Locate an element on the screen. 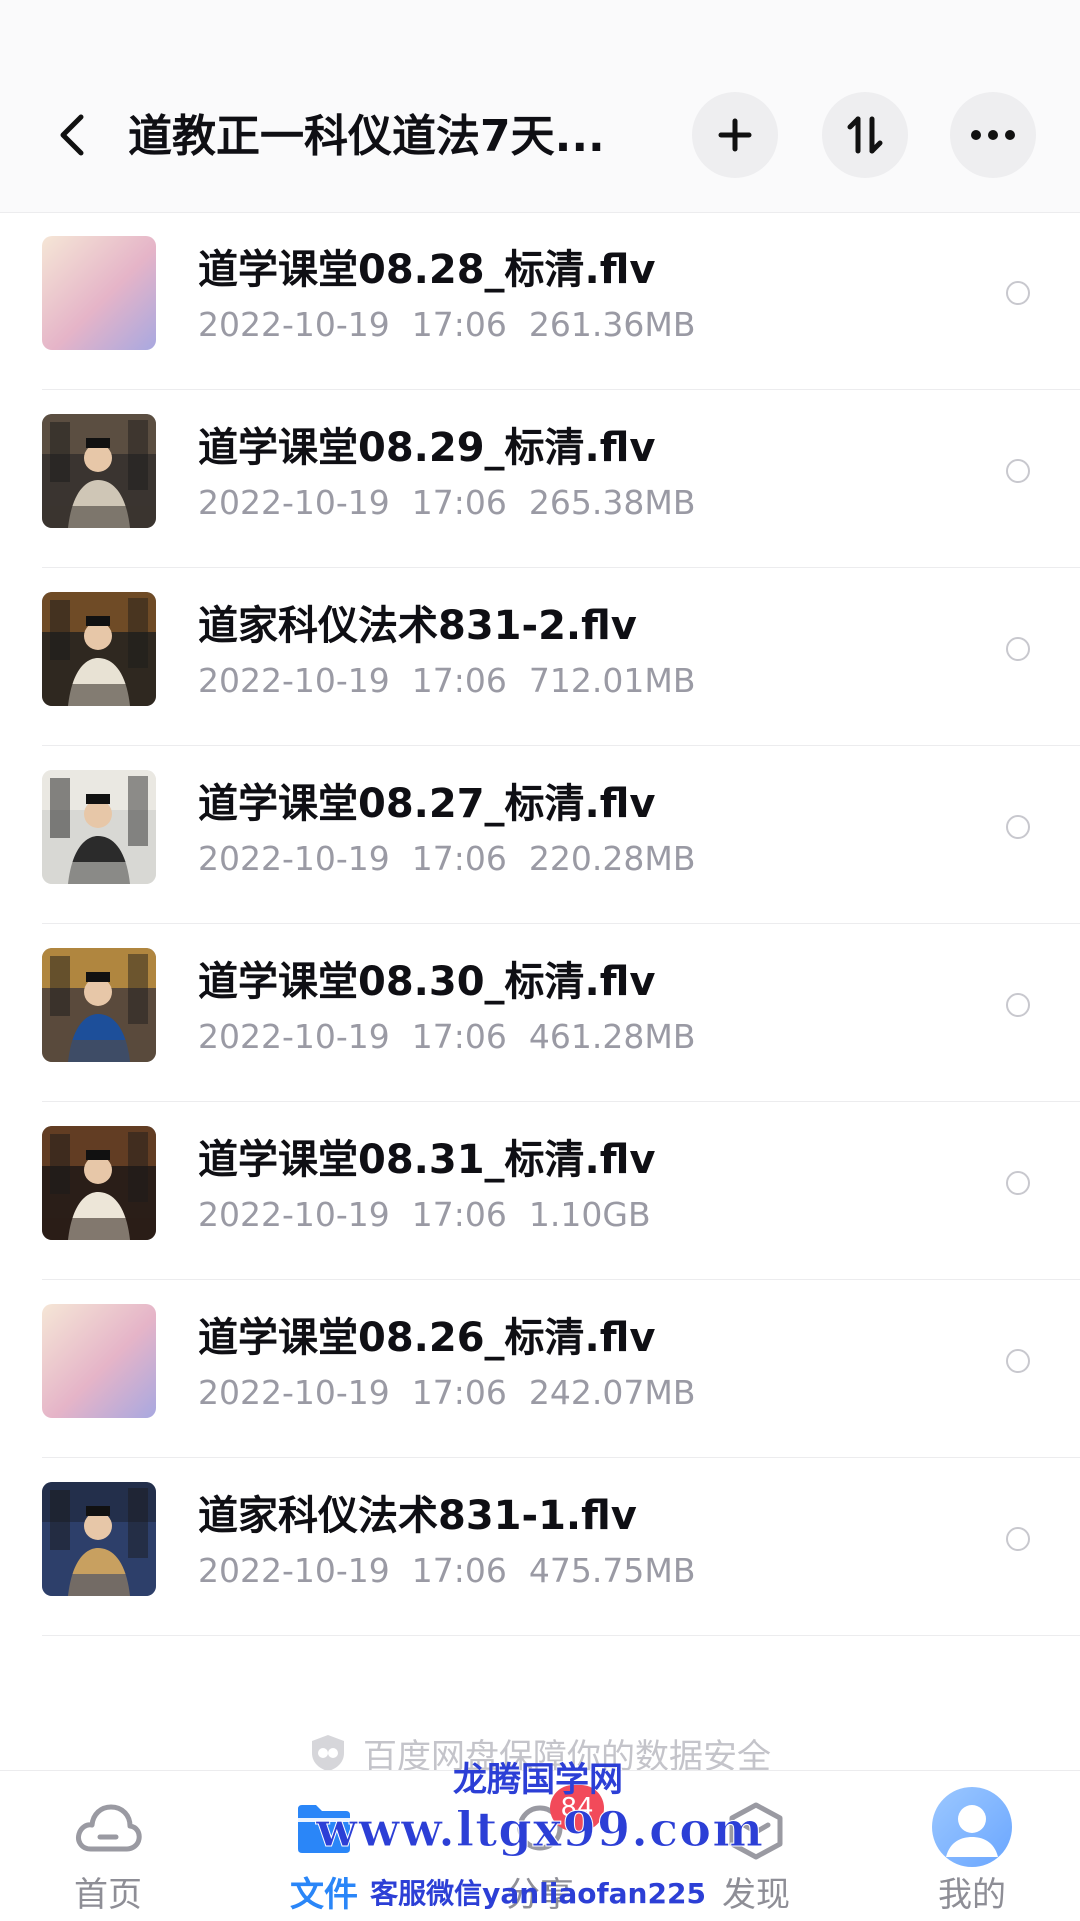  file-size: 475.75MB is located at coordinates (612, 1570).